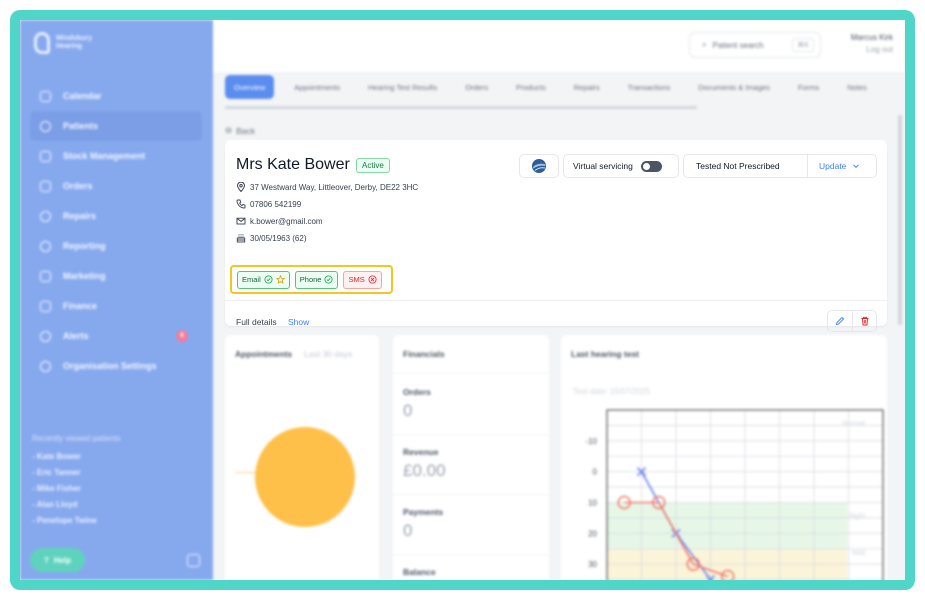 The width and height of the screenshot is (925, 600). I want to click on zone-slight, so click(727, 525).